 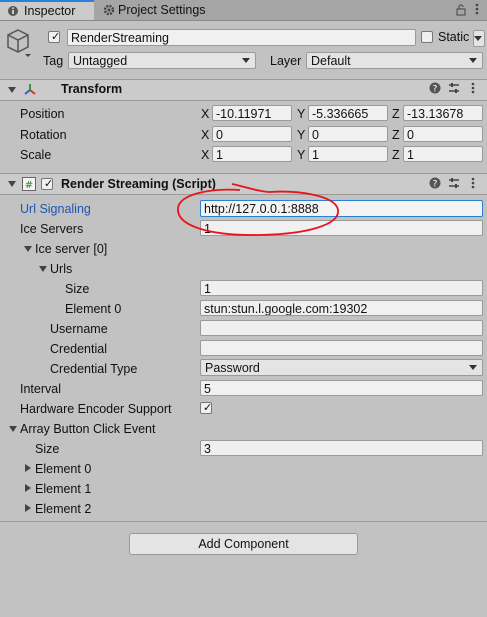 I want to click on url-signaling-label: Url Signaling, so click(x=55, y=209).